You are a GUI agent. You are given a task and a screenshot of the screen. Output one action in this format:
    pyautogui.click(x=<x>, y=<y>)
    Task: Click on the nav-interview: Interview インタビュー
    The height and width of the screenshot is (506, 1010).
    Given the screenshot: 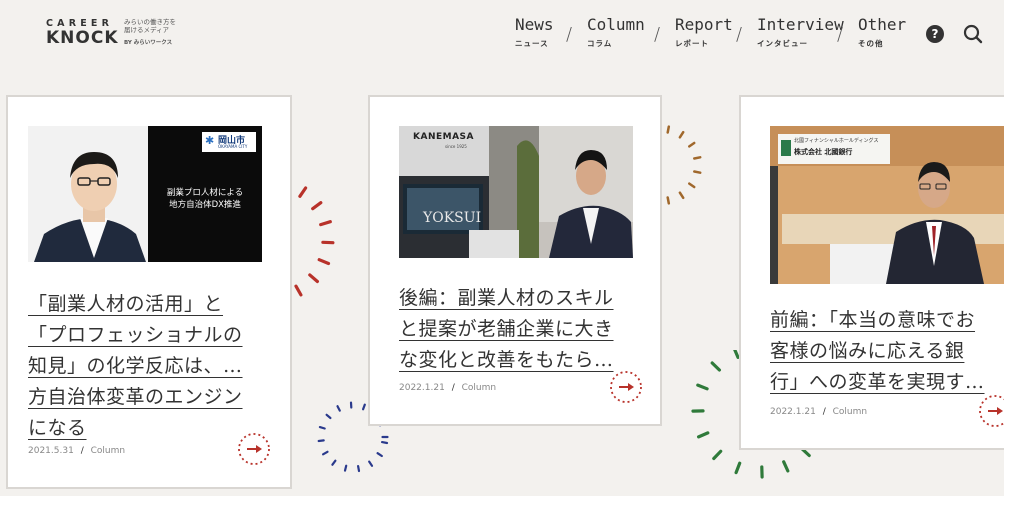 What is the action you would take?
    pyautogui.click(x=800, y=33)
    